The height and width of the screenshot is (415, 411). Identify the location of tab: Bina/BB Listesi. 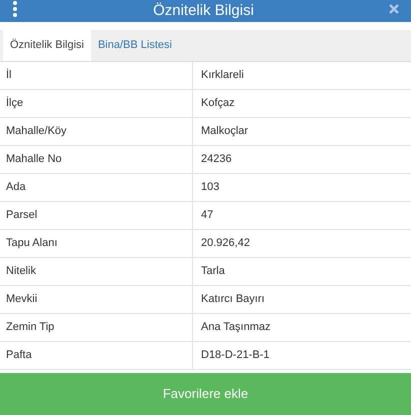
(134, 45).